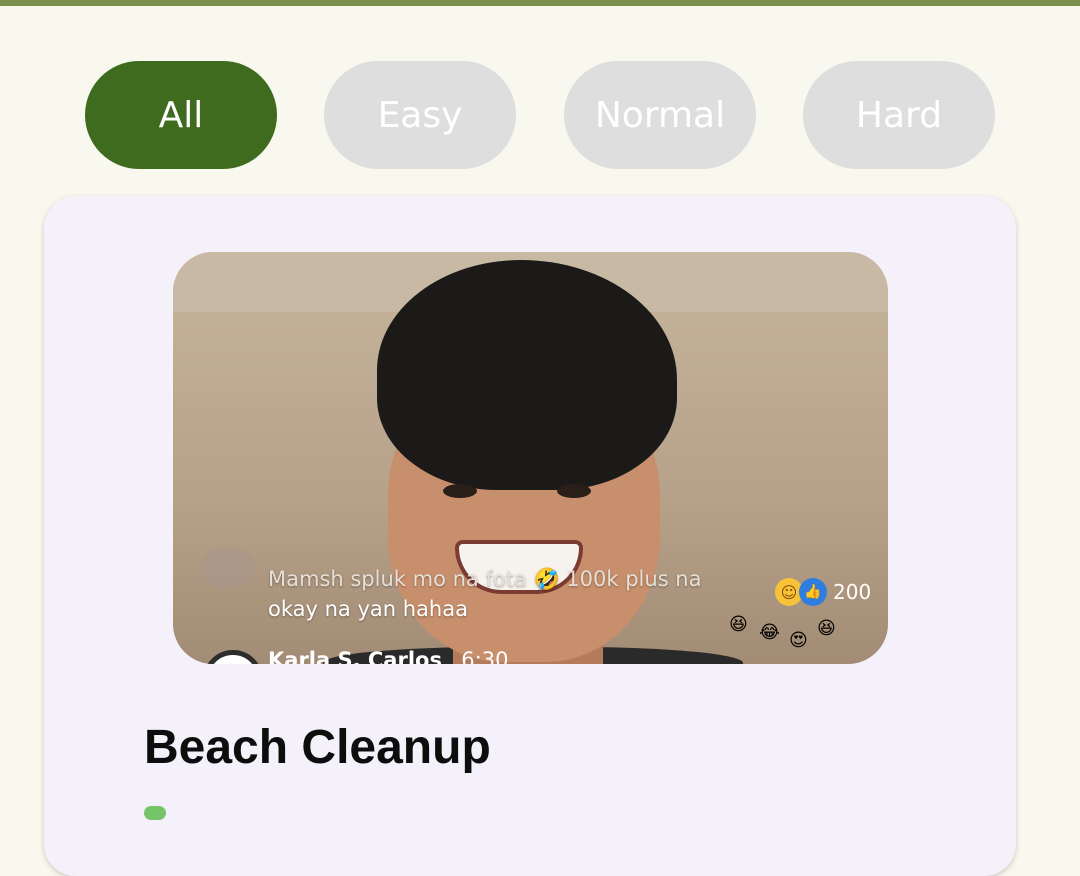 The image size is (1080, 876). Describe the element at coordinates (155, 813) in the screenshot. I see `difficulty-indicator-icon` at that location.